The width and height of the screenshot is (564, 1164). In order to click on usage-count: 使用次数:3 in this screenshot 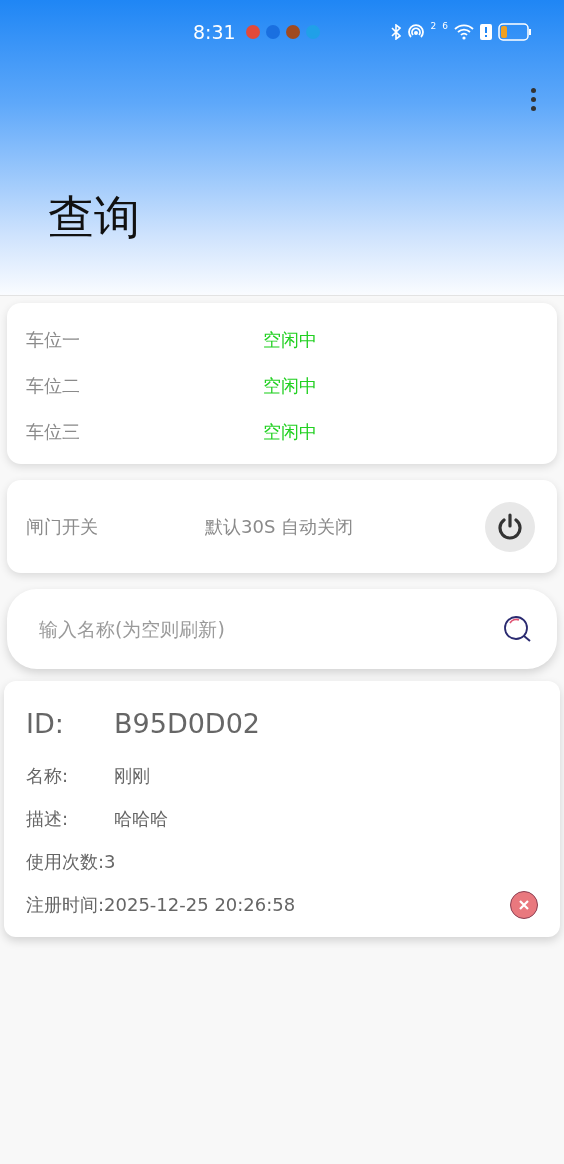, I will do `click(71, 861)`.